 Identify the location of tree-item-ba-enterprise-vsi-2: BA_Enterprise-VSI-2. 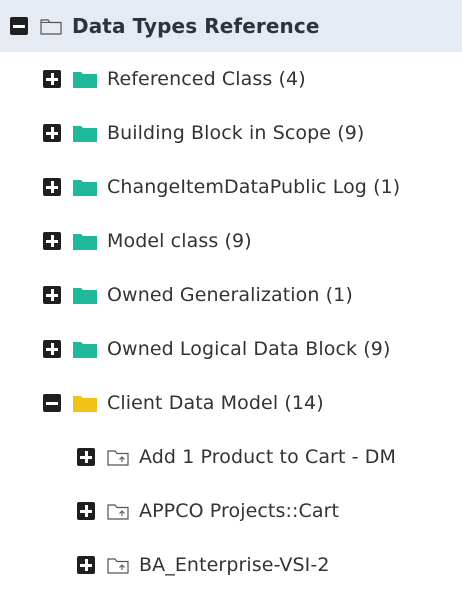
(231, 565).